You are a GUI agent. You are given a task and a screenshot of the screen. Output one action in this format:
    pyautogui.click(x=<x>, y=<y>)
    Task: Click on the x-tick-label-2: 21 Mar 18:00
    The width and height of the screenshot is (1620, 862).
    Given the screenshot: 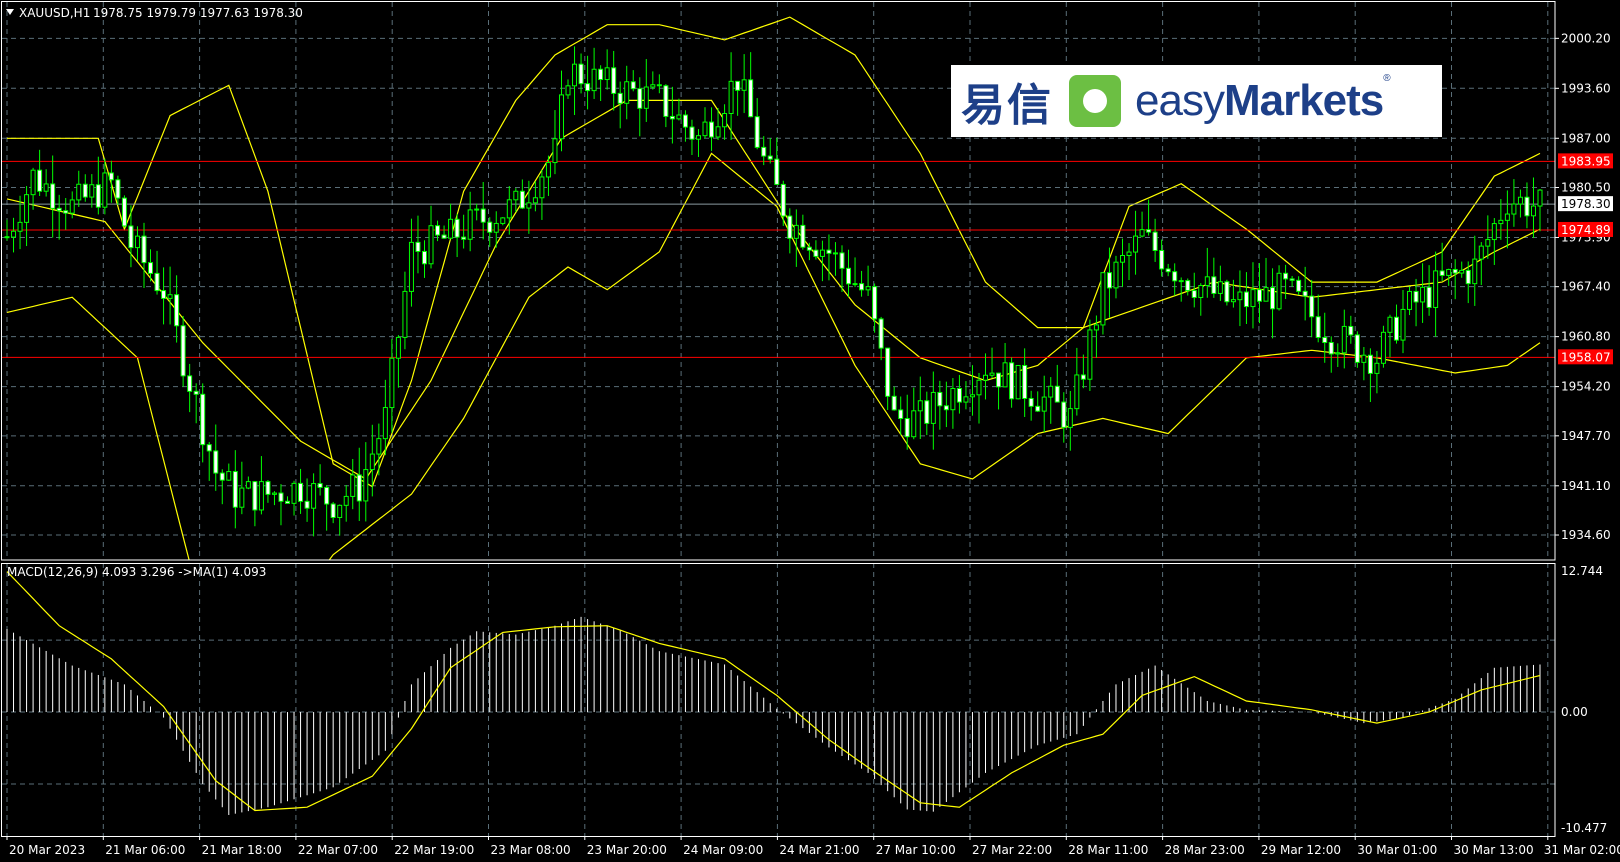 What is the action you would take?
    pyautogui.click(x=242, y=850)
    